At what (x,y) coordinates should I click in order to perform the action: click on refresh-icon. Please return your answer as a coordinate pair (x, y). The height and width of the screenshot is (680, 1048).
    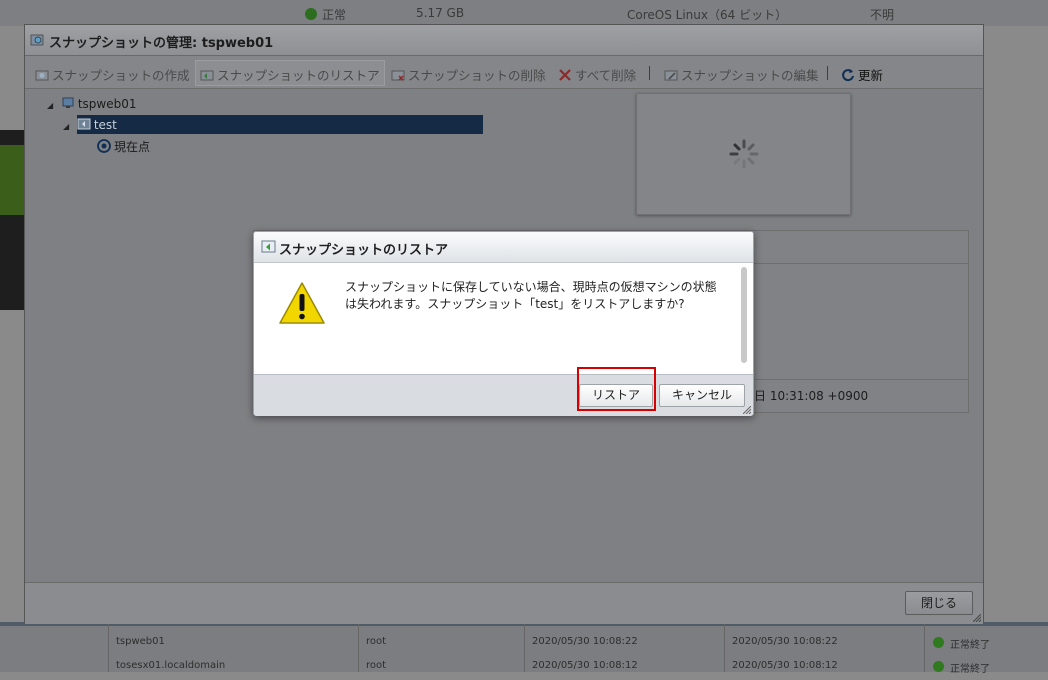
    Looking at the image, I should click on (848, 75).